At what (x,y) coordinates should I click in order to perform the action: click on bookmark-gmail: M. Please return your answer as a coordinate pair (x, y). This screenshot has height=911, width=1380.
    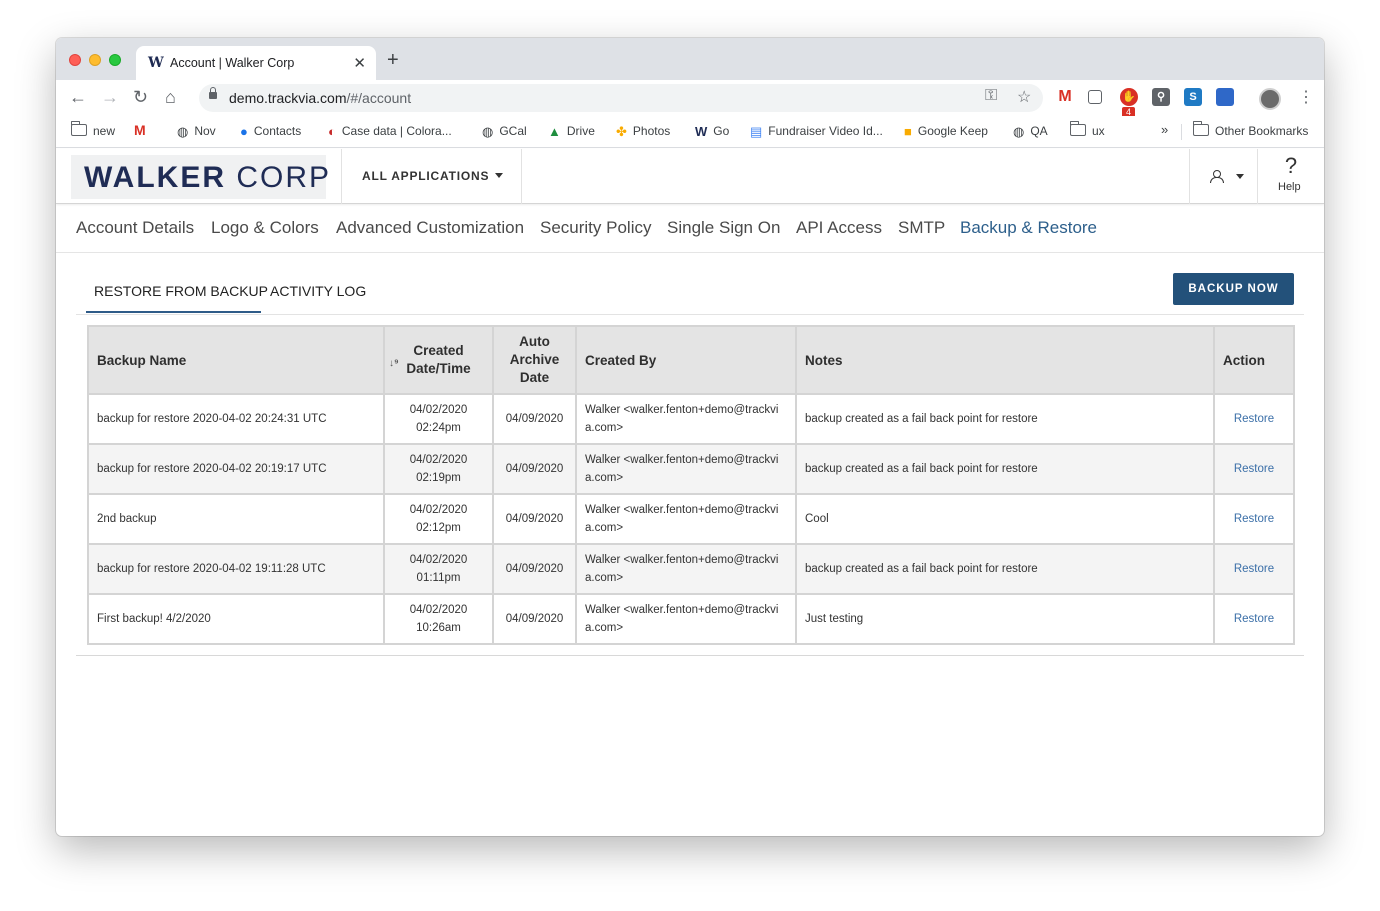
    Looking at the image, I should click on (140, 130).